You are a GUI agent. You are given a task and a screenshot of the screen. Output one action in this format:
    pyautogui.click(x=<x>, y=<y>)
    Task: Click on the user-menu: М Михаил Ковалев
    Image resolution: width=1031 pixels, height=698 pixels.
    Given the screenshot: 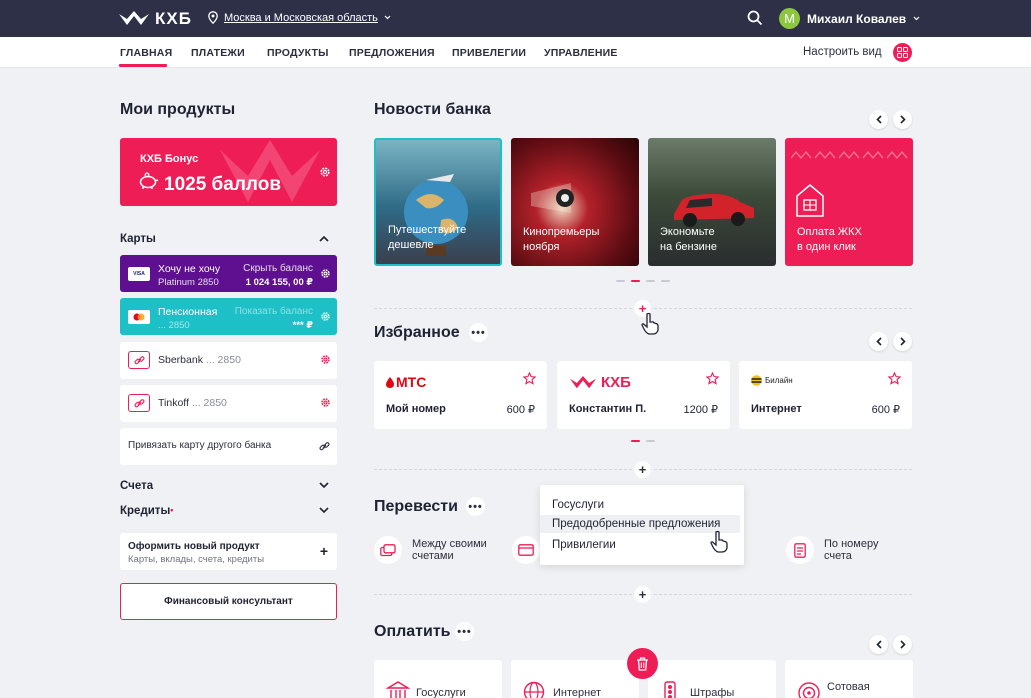 What is the action you would take?
    pyautogui.click(x=849, y=18)
    